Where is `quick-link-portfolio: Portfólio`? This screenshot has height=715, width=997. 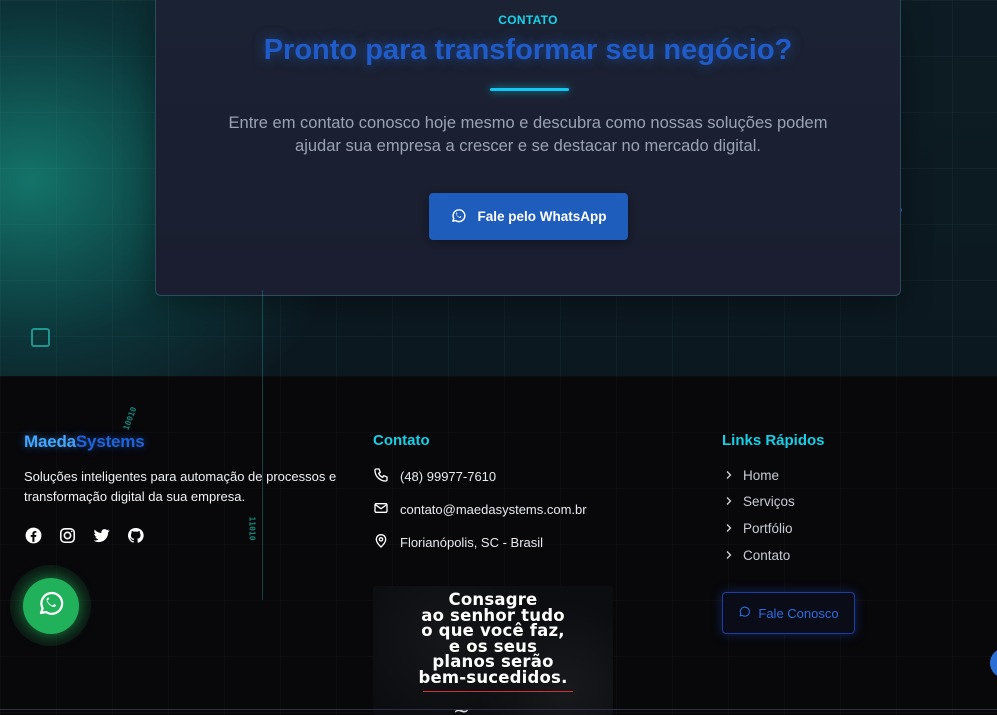
quick-link-portfolio: Portfólio is located at coordinates (758, 528).